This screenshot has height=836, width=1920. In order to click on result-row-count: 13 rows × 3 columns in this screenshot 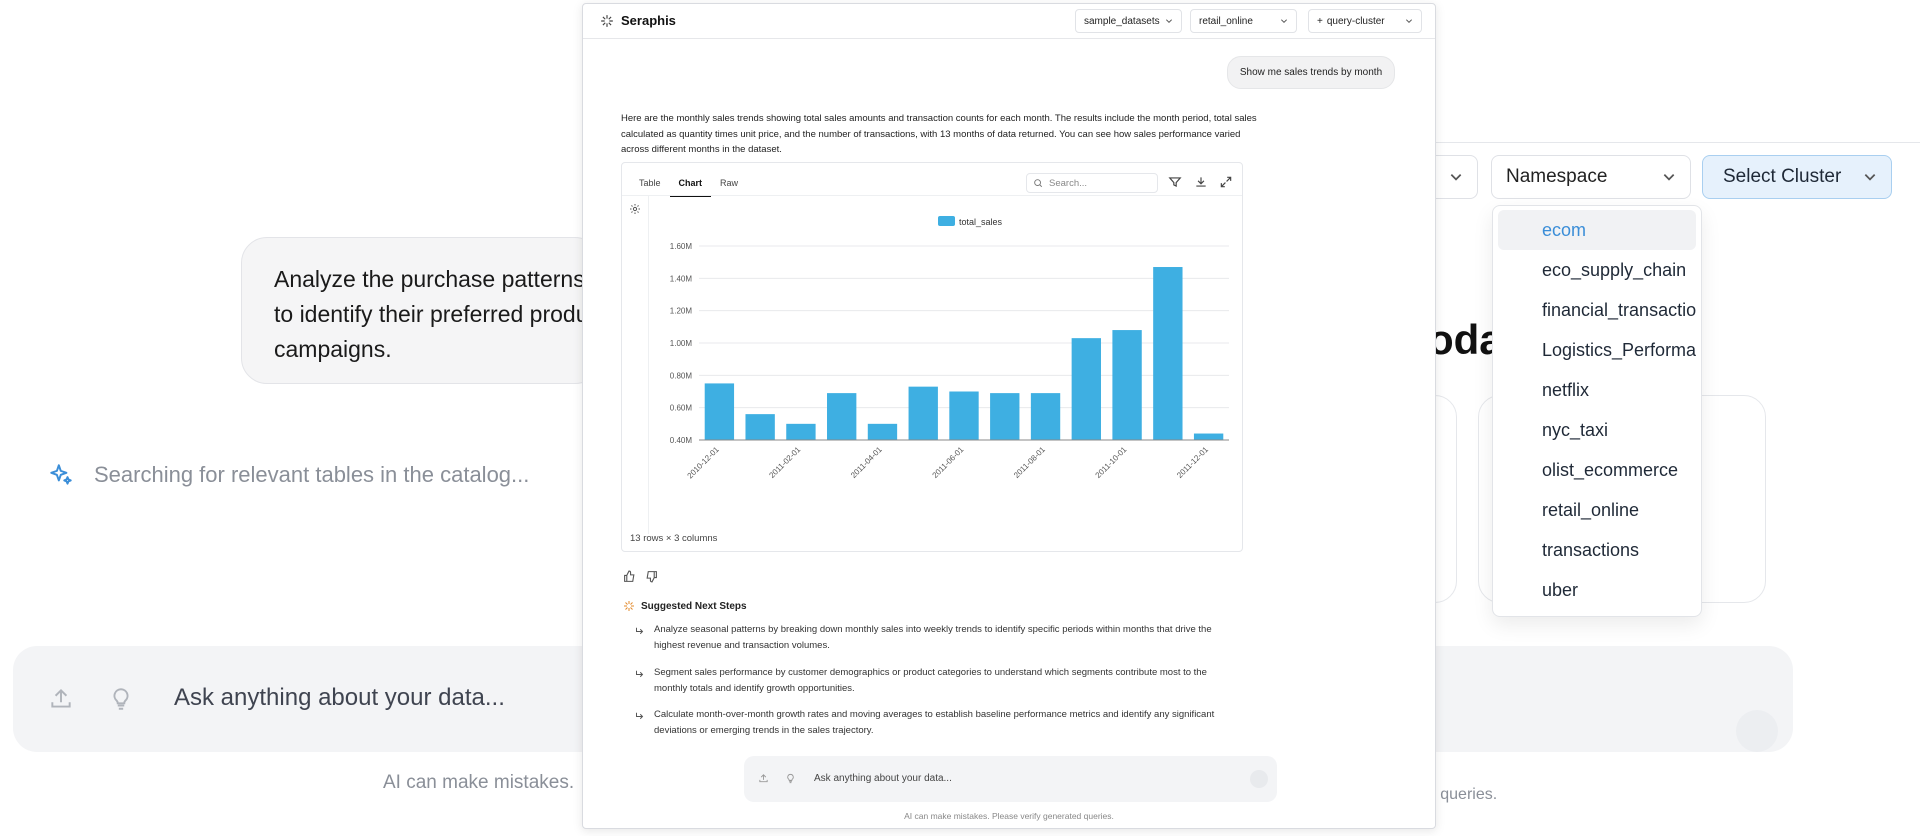, I will do `click(674, 538)`.